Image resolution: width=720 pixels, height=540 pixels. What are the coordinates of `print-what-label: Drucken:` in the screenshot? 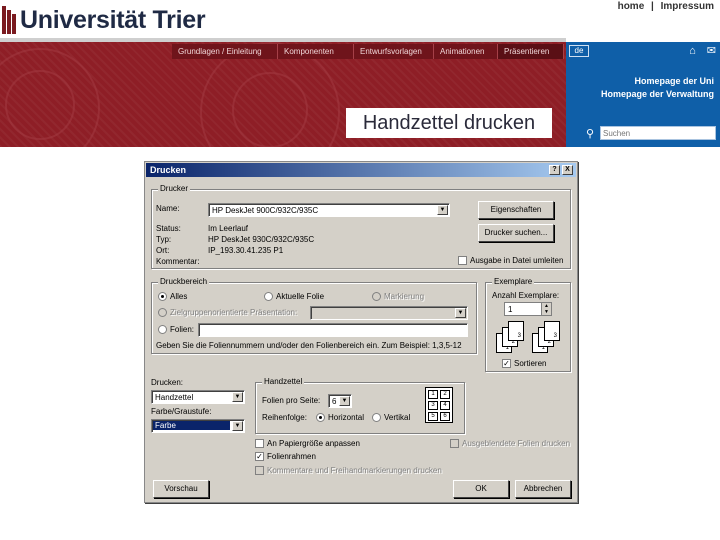 It's located at (167, 382).